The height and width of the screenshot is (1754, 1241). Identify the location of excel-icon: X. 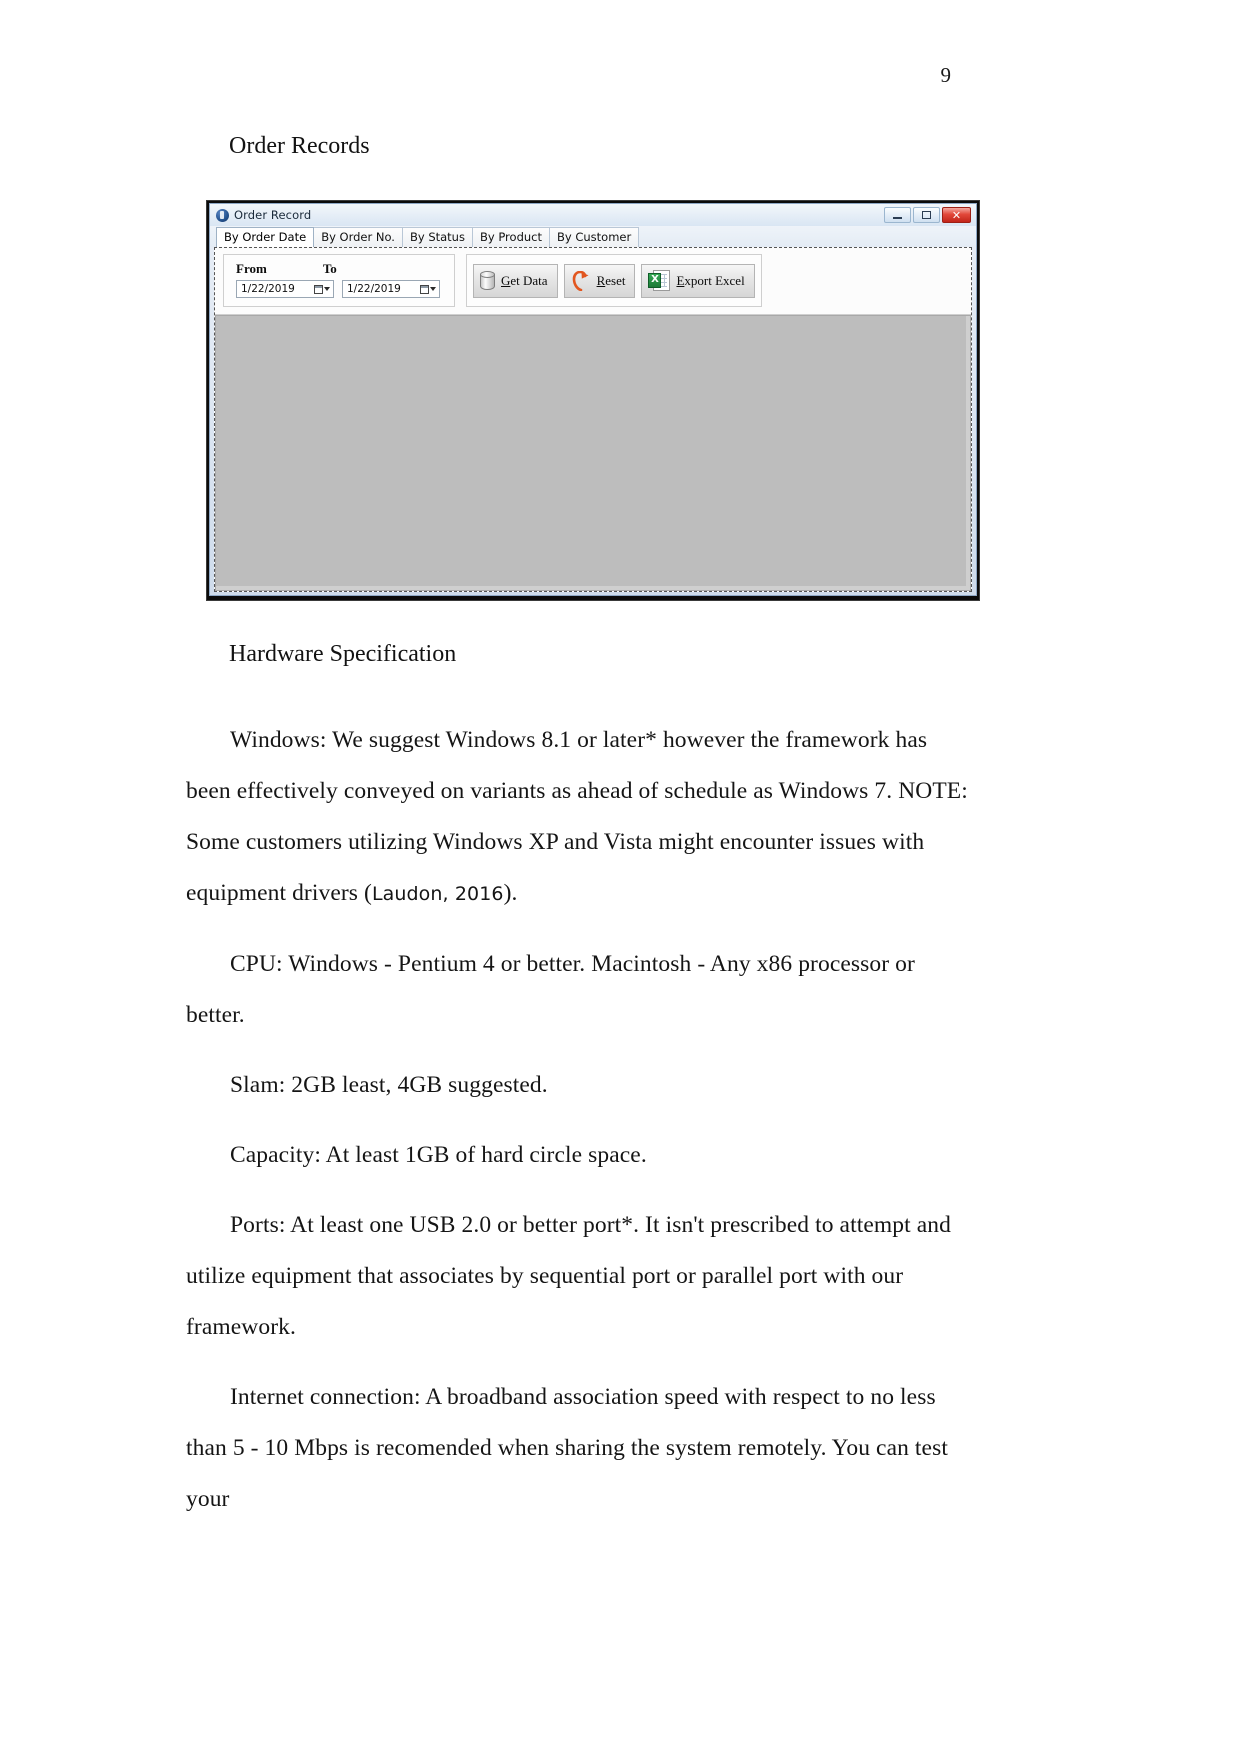
(659, 280).